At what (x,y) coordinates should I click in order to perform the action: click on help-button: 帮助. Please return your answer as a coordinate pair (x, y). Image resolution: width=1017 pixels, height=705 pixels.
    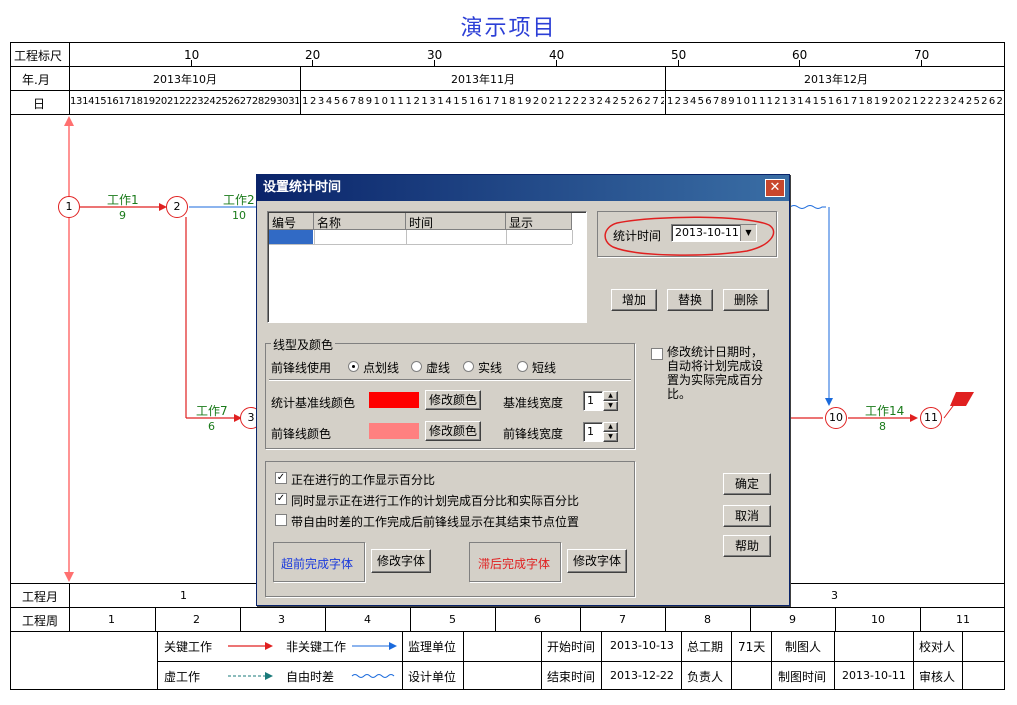
    Looking at the image, I should click on (747, 546).